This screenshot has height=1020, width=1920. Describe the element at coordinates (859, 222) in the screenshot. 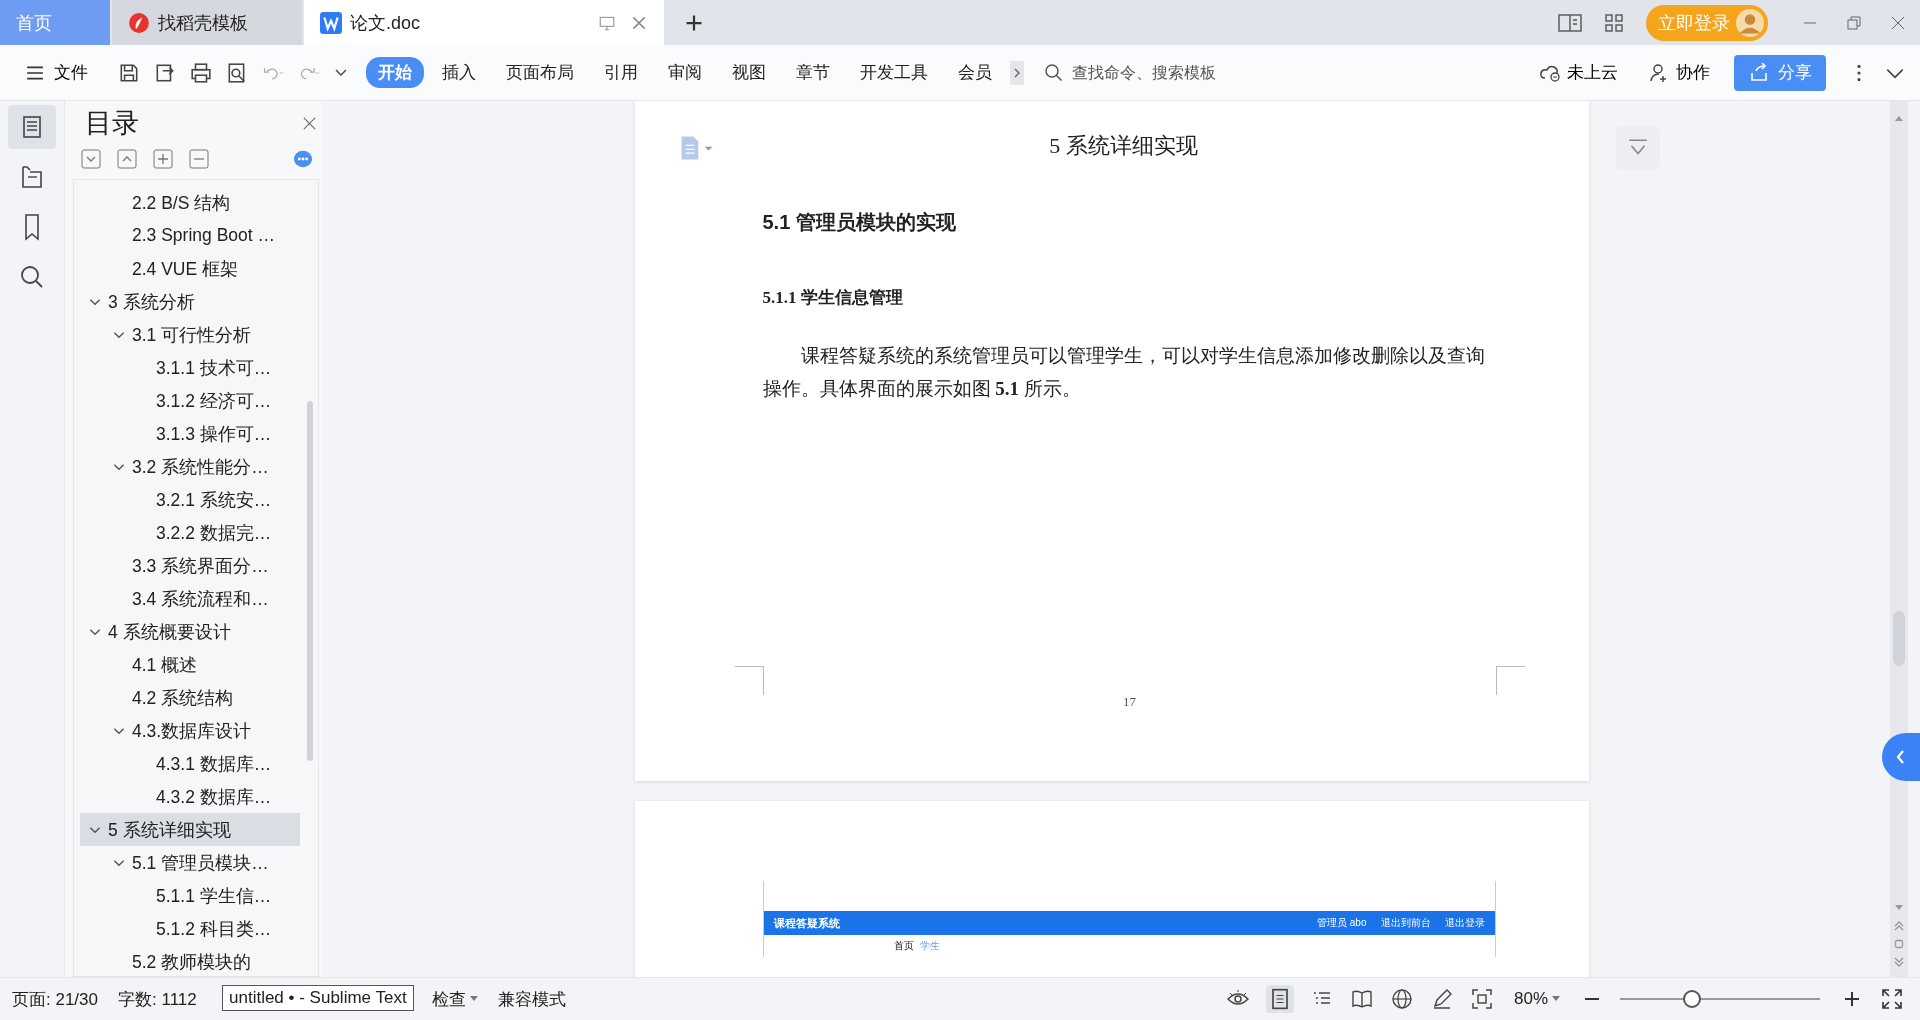

I see `section-heading: 5.1 管理员模块的实现` at that location.